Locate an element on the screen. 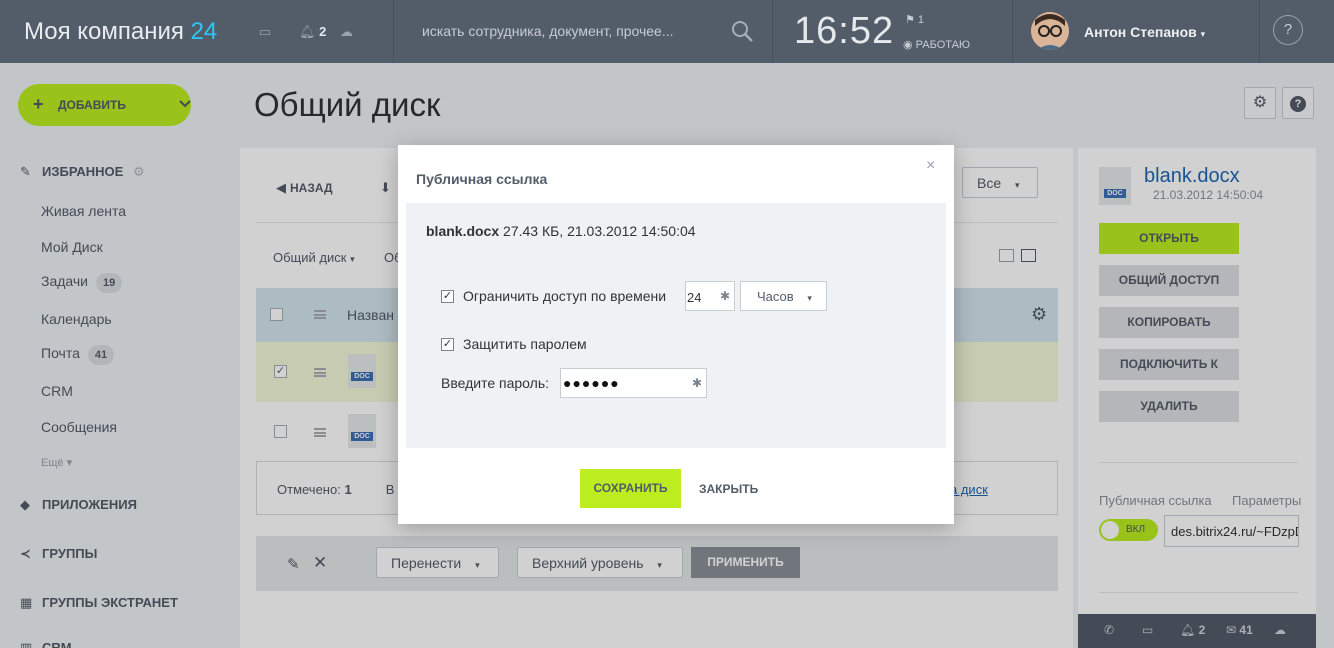 This screenshot has width=1334, height=648. dialog-title: Публичная ссылка is located at coordinates (482, 179).